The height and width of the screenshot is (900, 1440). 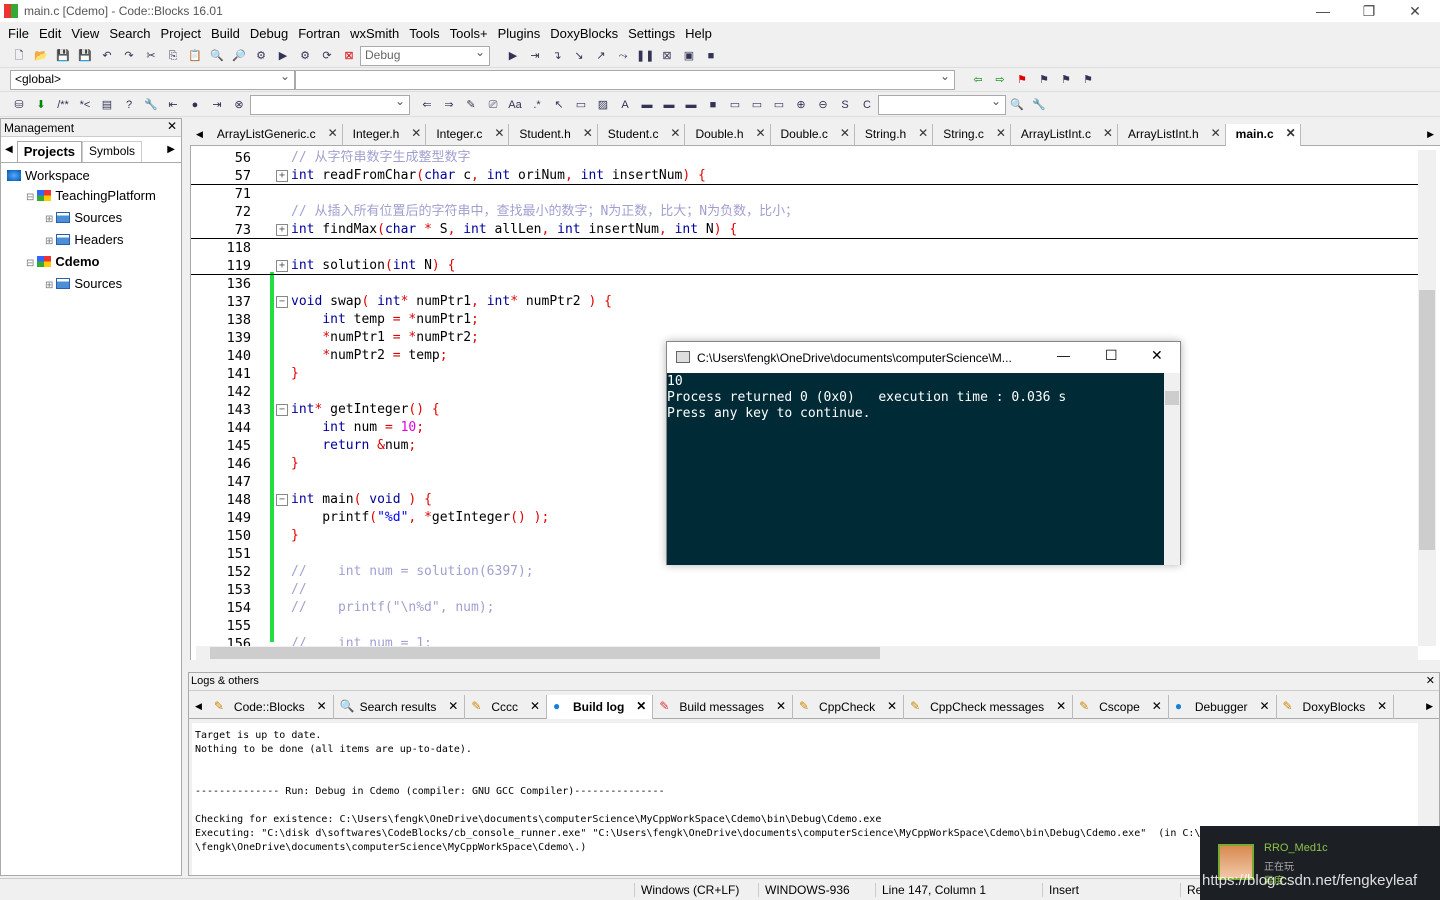 I want to click on tree-item: ⊟ Cdemo, so click(x=91, y=263).